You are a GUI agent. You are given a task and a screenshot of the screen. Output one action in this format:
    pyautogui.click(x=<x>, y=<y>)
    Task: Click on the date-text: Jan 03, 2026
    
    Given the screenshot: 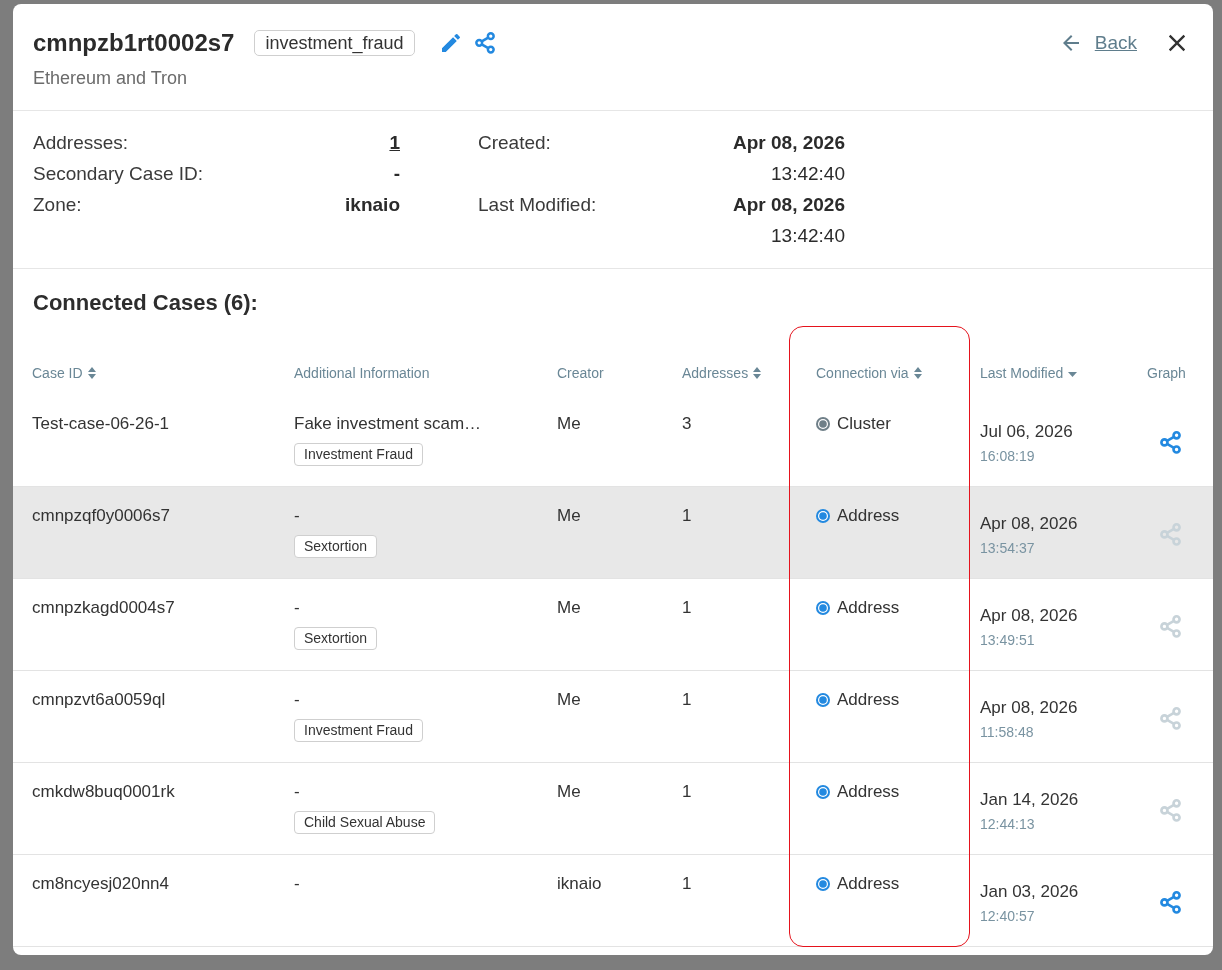 What is the action you would take?
    pyautogui.click(x=1029, y=891)
    